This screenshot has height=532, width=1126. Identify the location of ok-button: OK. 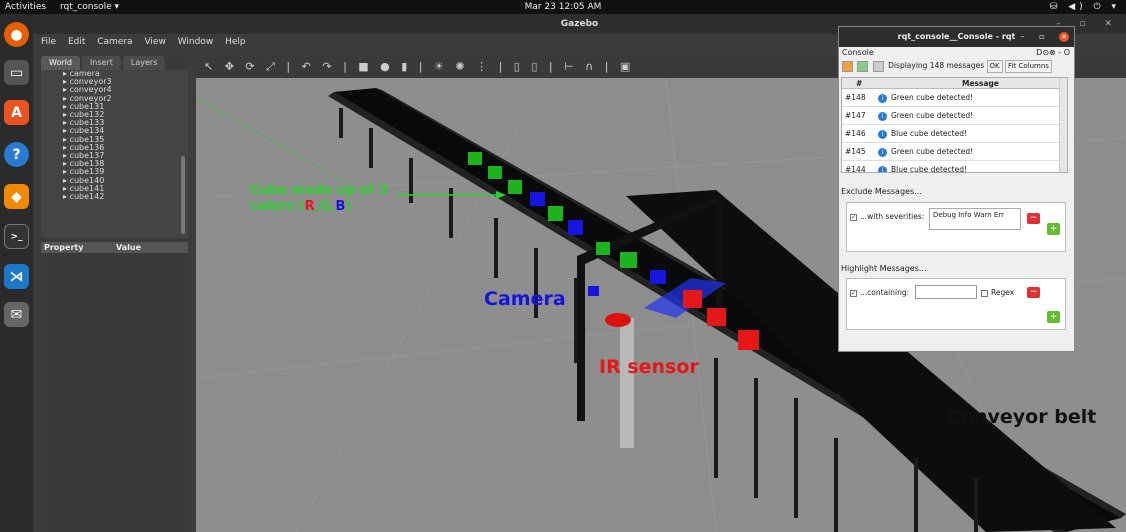
(994, 66).